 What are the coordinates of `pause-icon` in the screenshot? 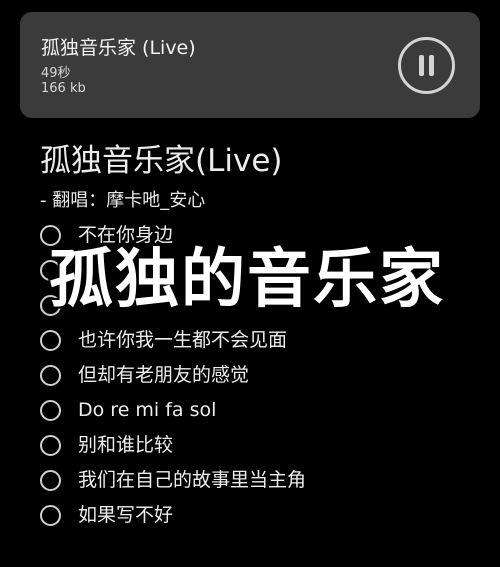 It's located at (426, 65).